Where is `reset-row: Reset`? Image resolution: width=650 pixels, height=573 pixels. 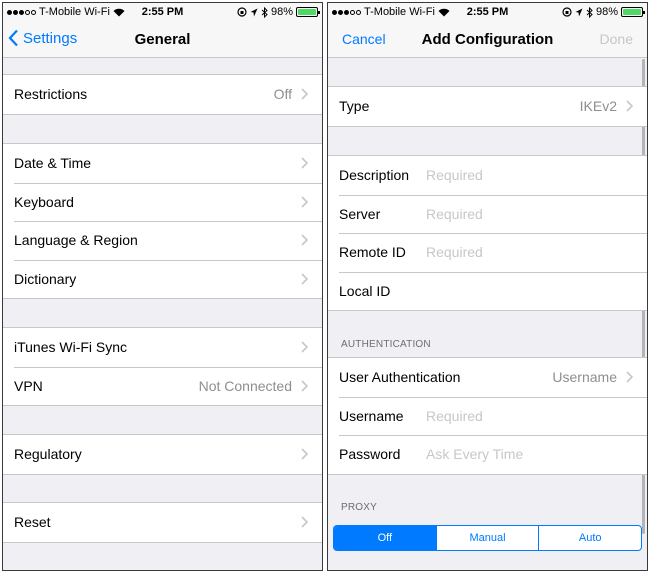 reset-row: Reset is located at coordinates (162, 522).